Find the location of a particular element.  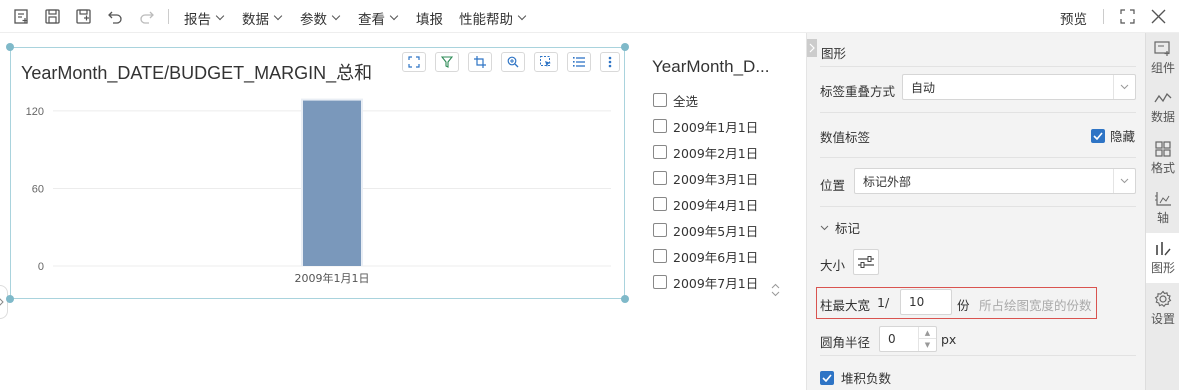

bar-max-width-prefix: 1/ is located at coordinates (883, 302).